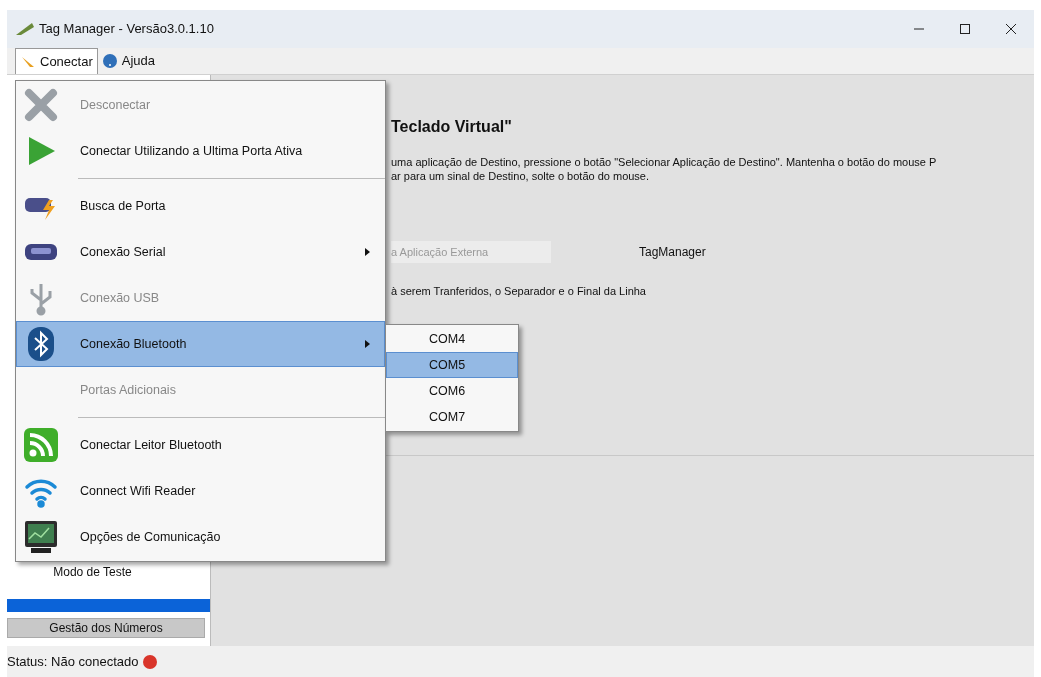 This screenshot has width=1041, height=677. I want to click on menu-item: Conexão Serial, so click(200, 252).